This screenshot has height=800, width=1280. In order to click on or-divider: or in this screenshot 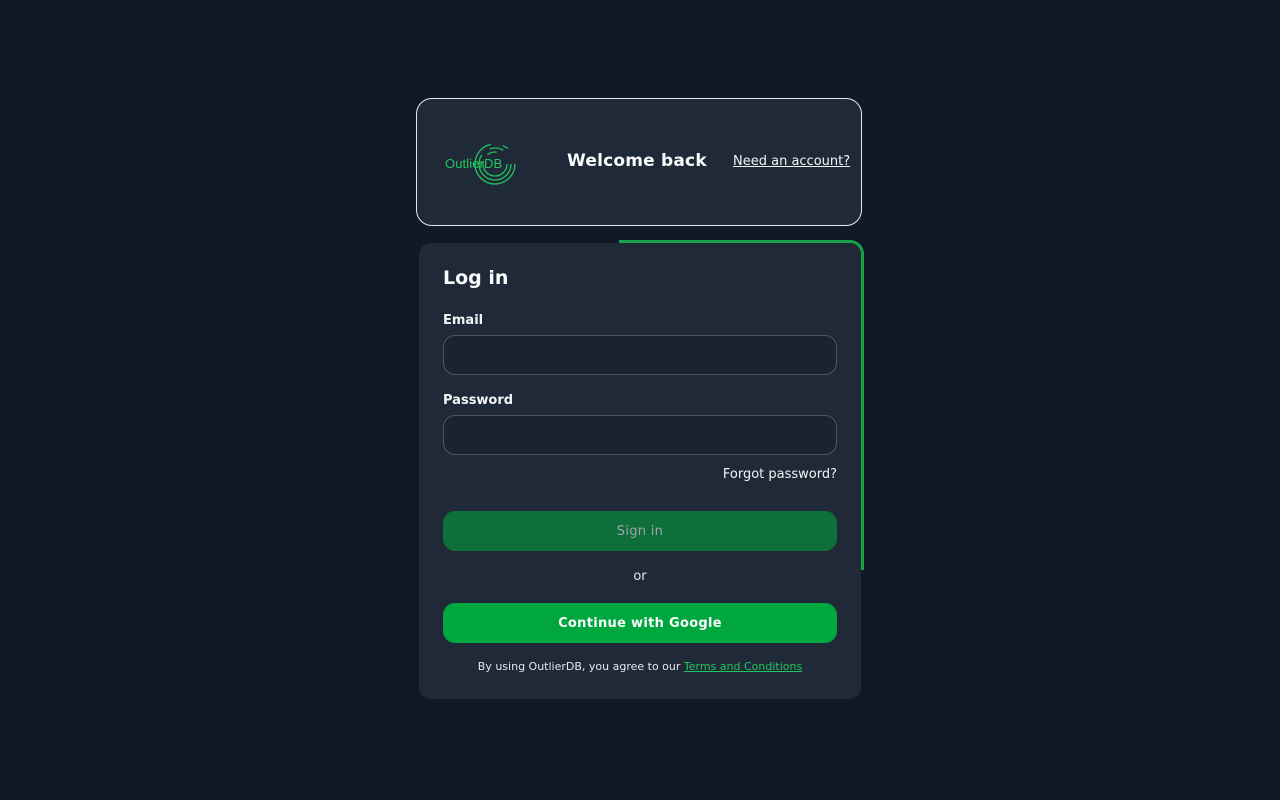, I will do `click(640, 576)`.